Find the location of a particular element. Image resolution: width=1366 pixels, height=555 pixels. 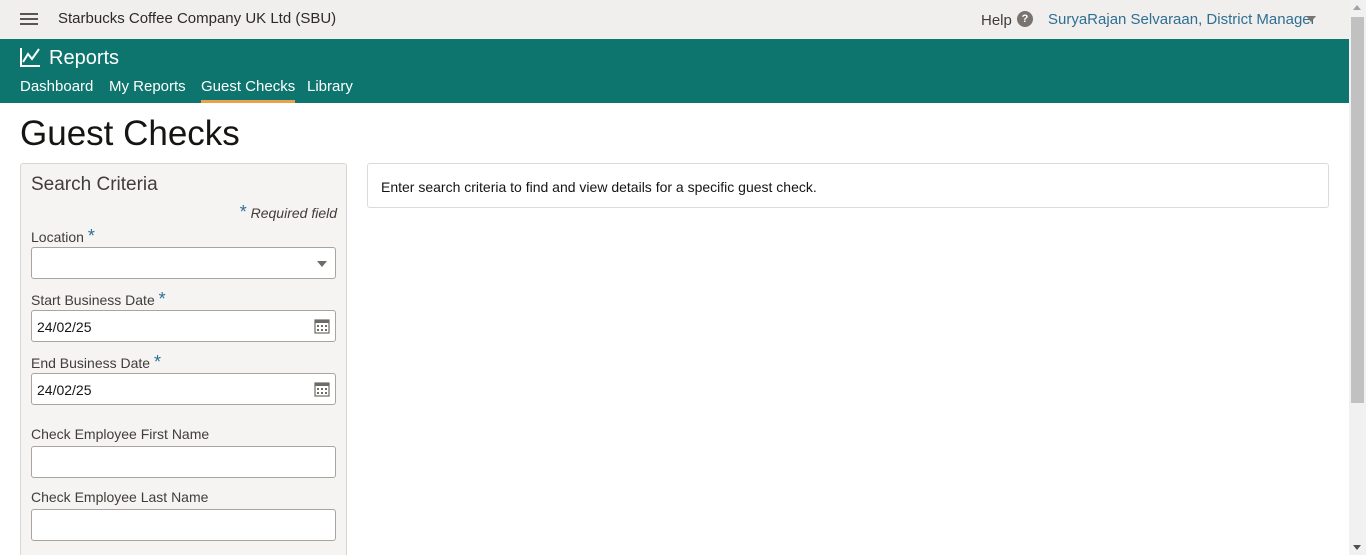

employee-last-name-label: Check Employee Last Name is located at coordinates (120, 497).